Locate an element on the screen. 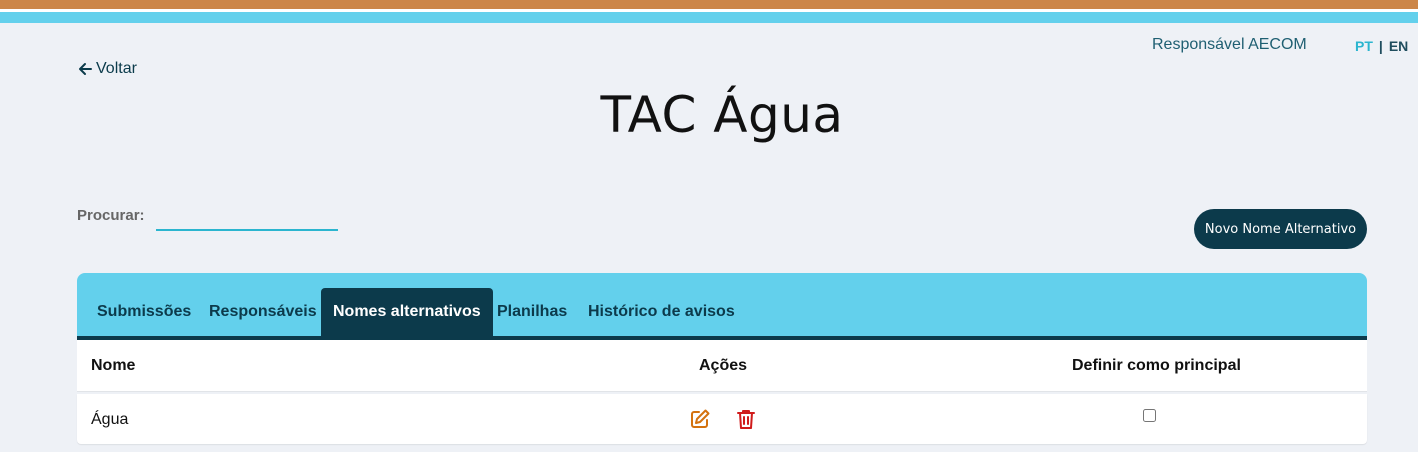  tab-responsaveis: Responsáveis is located at coordinates (263, 312).